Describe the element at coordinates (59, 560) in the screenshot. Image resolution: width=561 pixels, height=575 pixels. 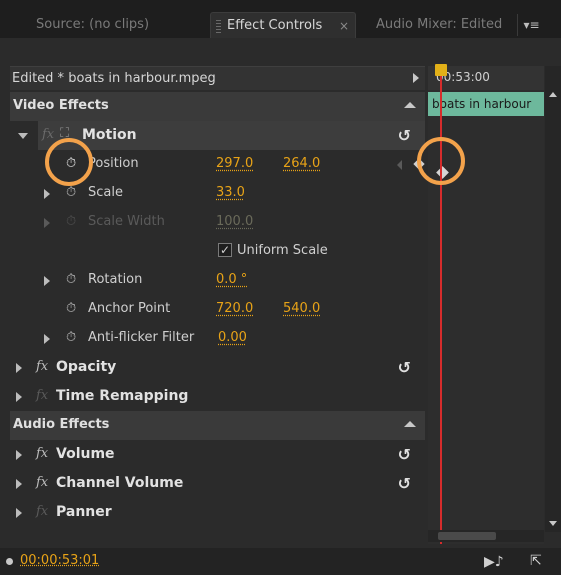
I see `current-timecode: 00:00:53:01` at that location.